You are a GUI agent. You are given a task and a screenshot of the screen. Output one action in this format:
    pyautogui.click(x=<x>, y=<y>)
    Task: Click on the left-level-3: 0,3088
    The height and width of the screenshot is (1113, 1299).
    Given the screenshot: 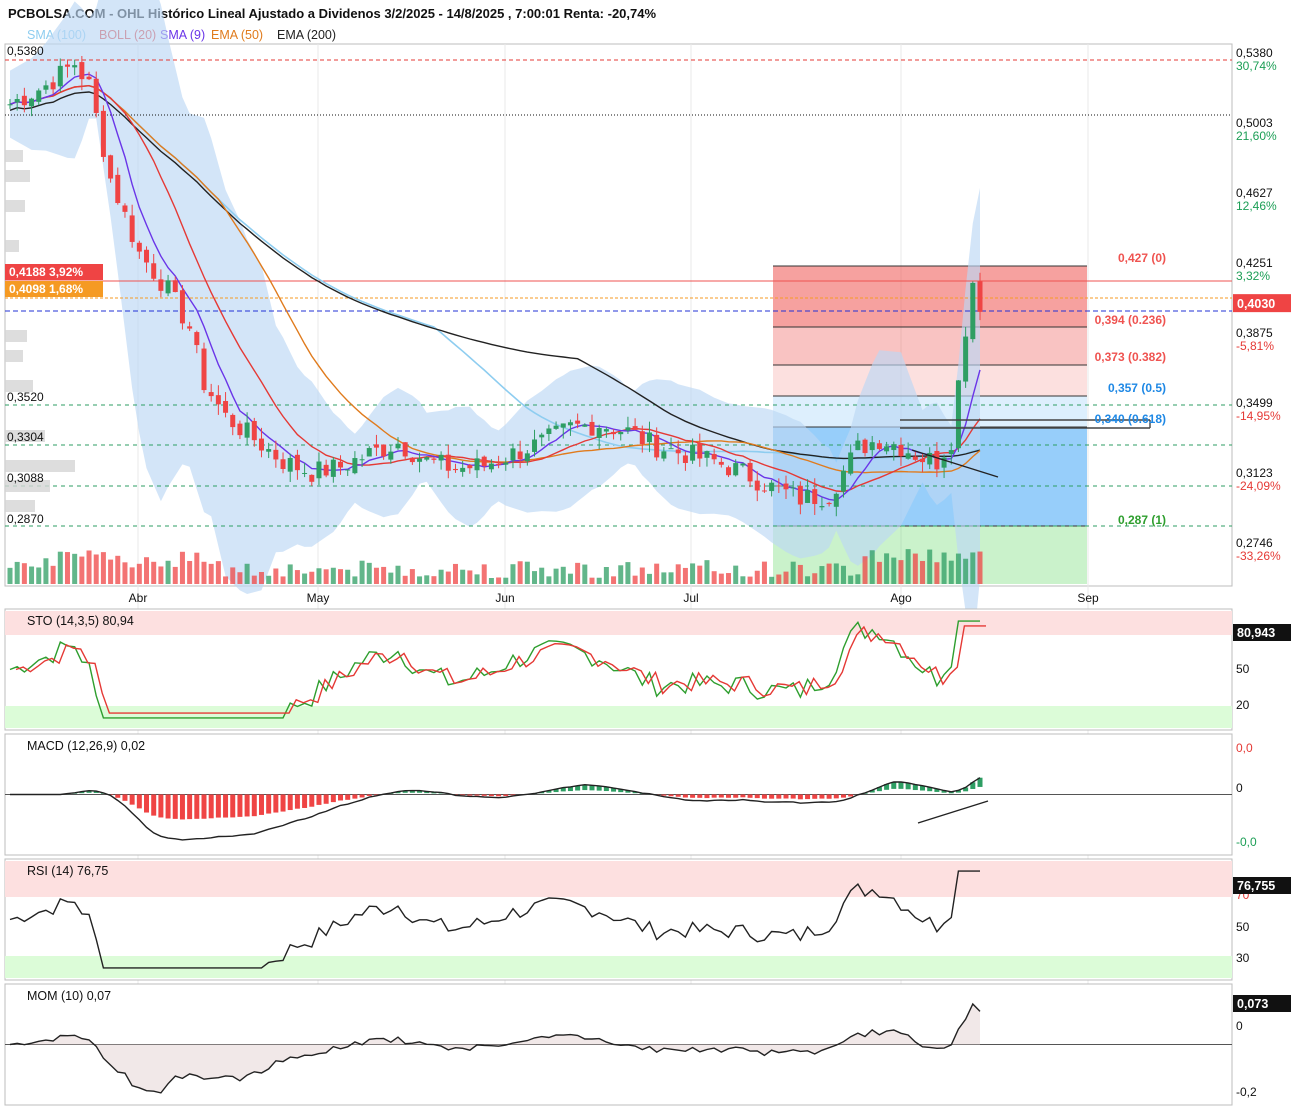 What is the action you would take?
    pyautogui.click(x=25, y=478)
    